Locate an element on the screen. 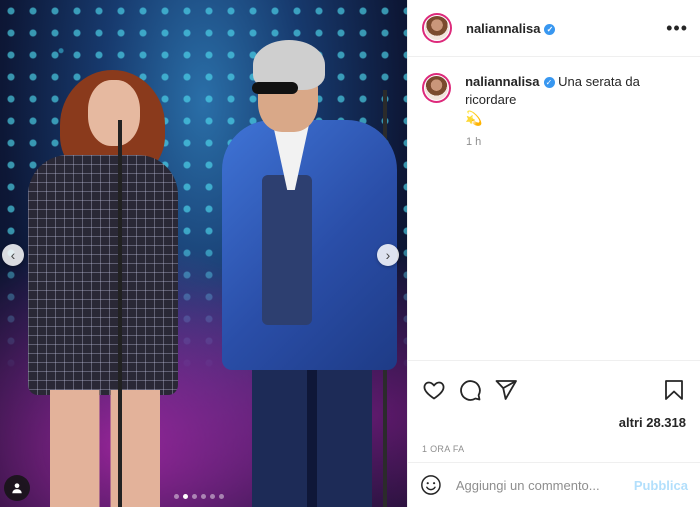 This screenshot has height=507, width=700. comment-input is located at coordinates (543, 485).